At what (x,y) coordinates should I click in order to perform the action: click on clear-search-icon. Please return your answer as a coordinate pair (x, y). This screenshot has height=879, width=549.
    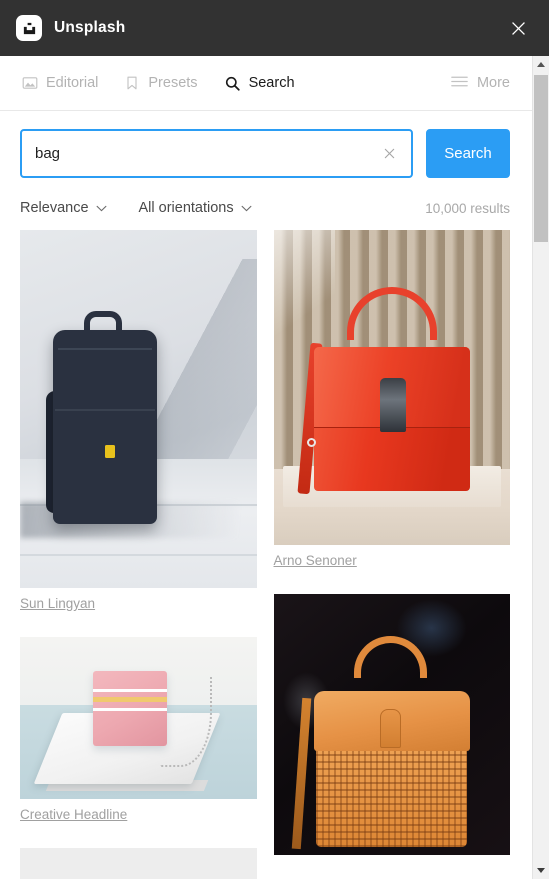
    Looking at the image, I should click on (389, 154).